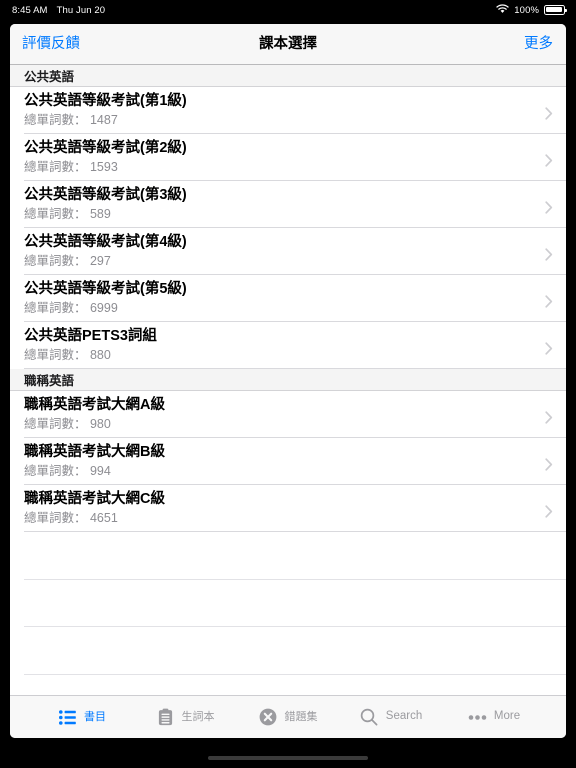  What do you see at coordinates (71, 167) in the screenshot?
I see `row-subtitle-word-count: 總單詞數： 1593` at bounding box center [71, 167].